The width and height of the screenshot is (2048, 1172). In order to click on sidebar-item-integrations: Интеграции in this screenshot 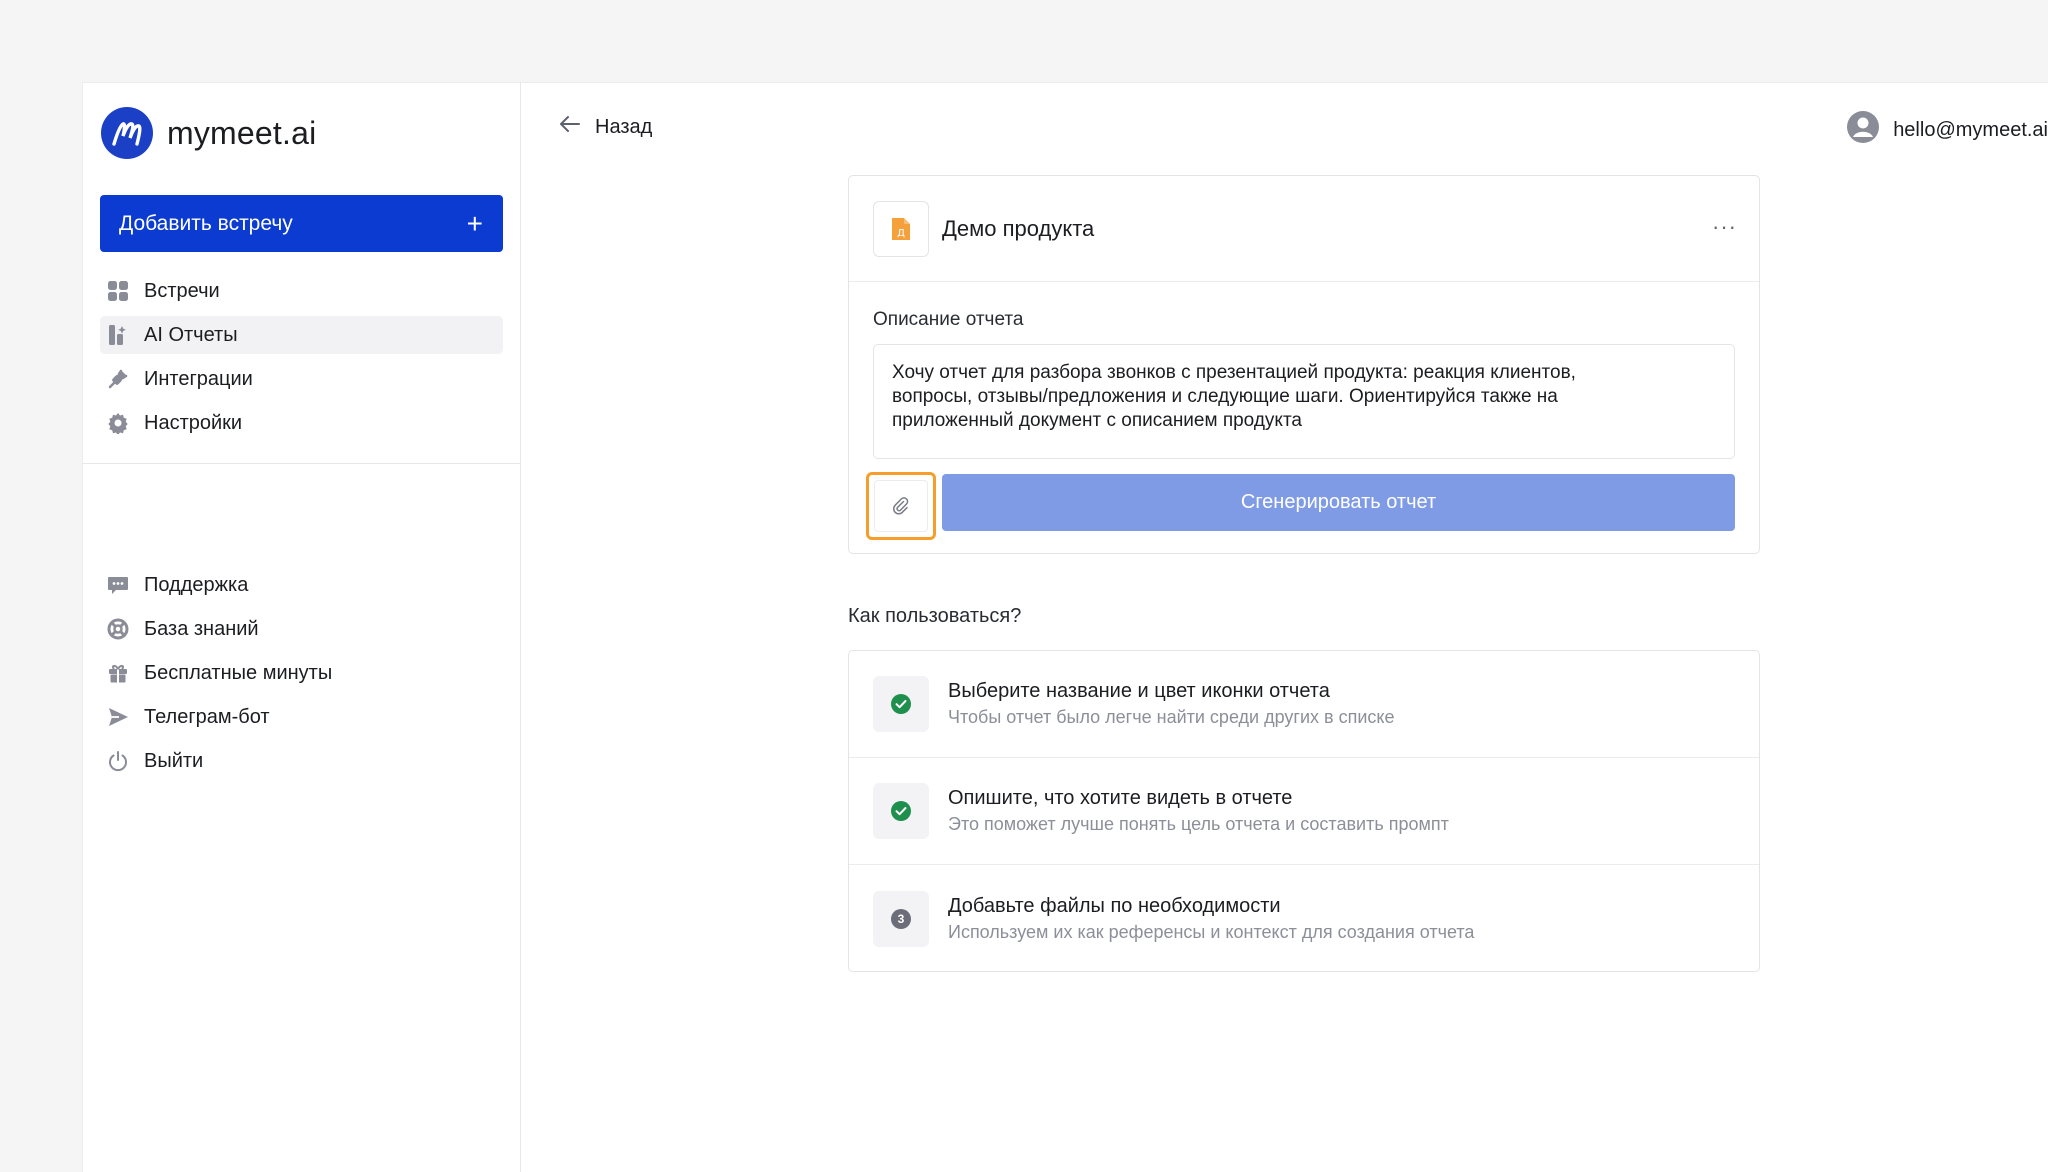, I will do `click(301, 379)`.